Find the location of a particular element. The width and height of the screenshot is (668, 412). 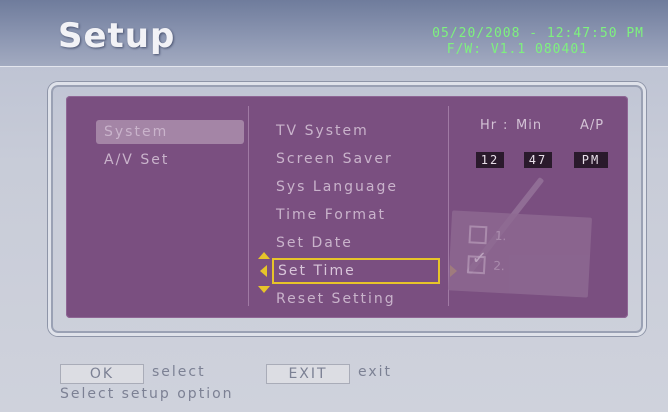

checkmark-icon: ✓ is located at coordinates (479, 258).